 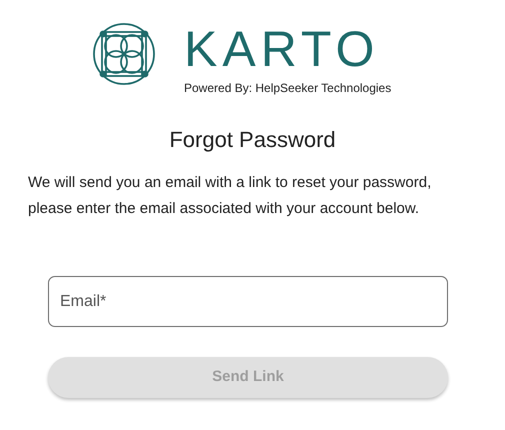 I want to click on page-title: Forgot Password, so click(x=252, y=140).